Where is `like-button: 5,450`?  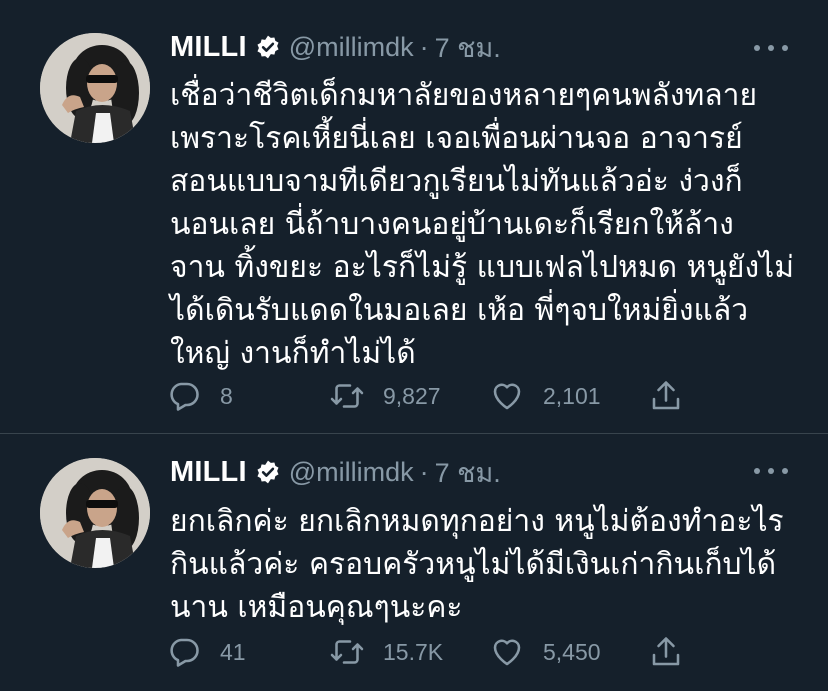
like-button: 5,450 is located at coordinates (545, 652).